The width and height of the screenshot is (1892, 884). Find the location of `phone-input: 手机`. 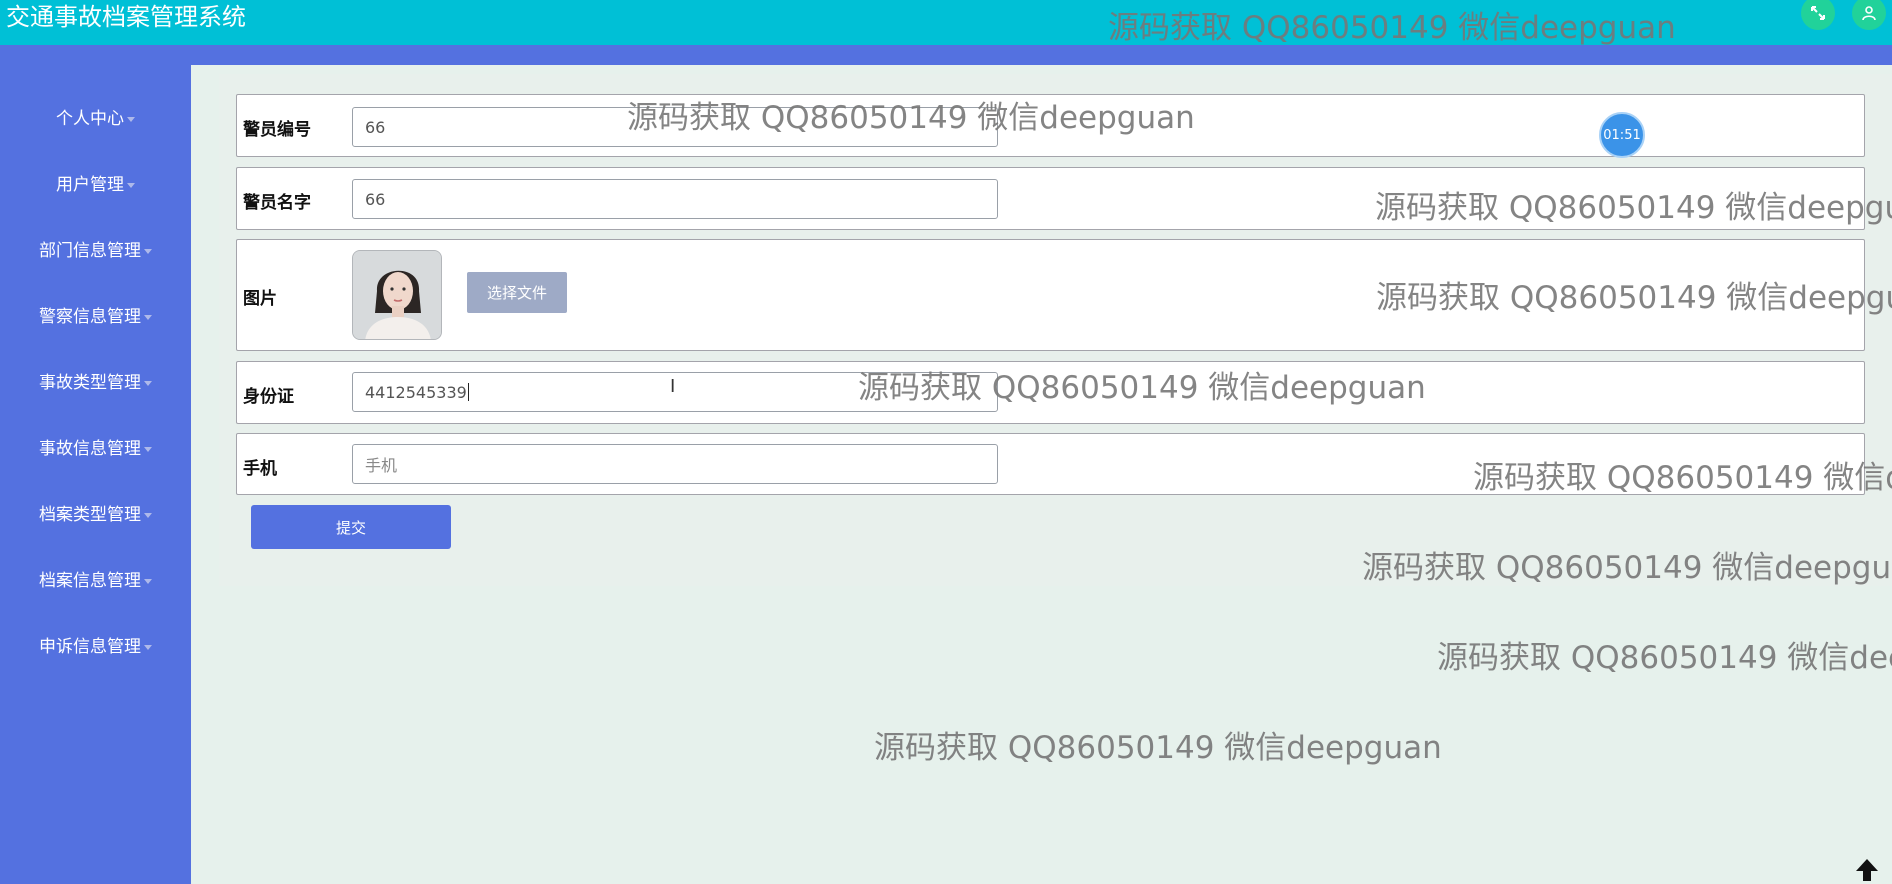

phone-input: 手机 is located at coordinates (675, 464).